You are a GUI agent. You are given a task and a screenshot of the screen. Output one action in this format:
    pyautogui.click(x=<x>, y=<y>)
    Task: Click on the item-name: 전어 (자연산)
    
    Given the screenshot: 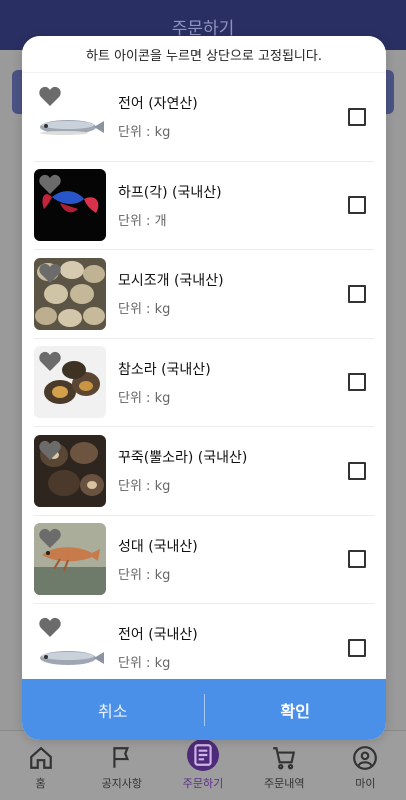 What is the action you would take?
    pyautogui.click(x=158, y=104)
    